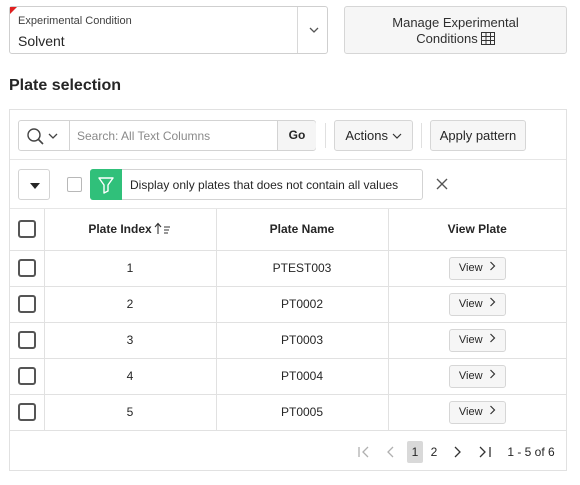 This screenshot has height=485, width=580. I want to click on next-page-icon, so click(457, 452).